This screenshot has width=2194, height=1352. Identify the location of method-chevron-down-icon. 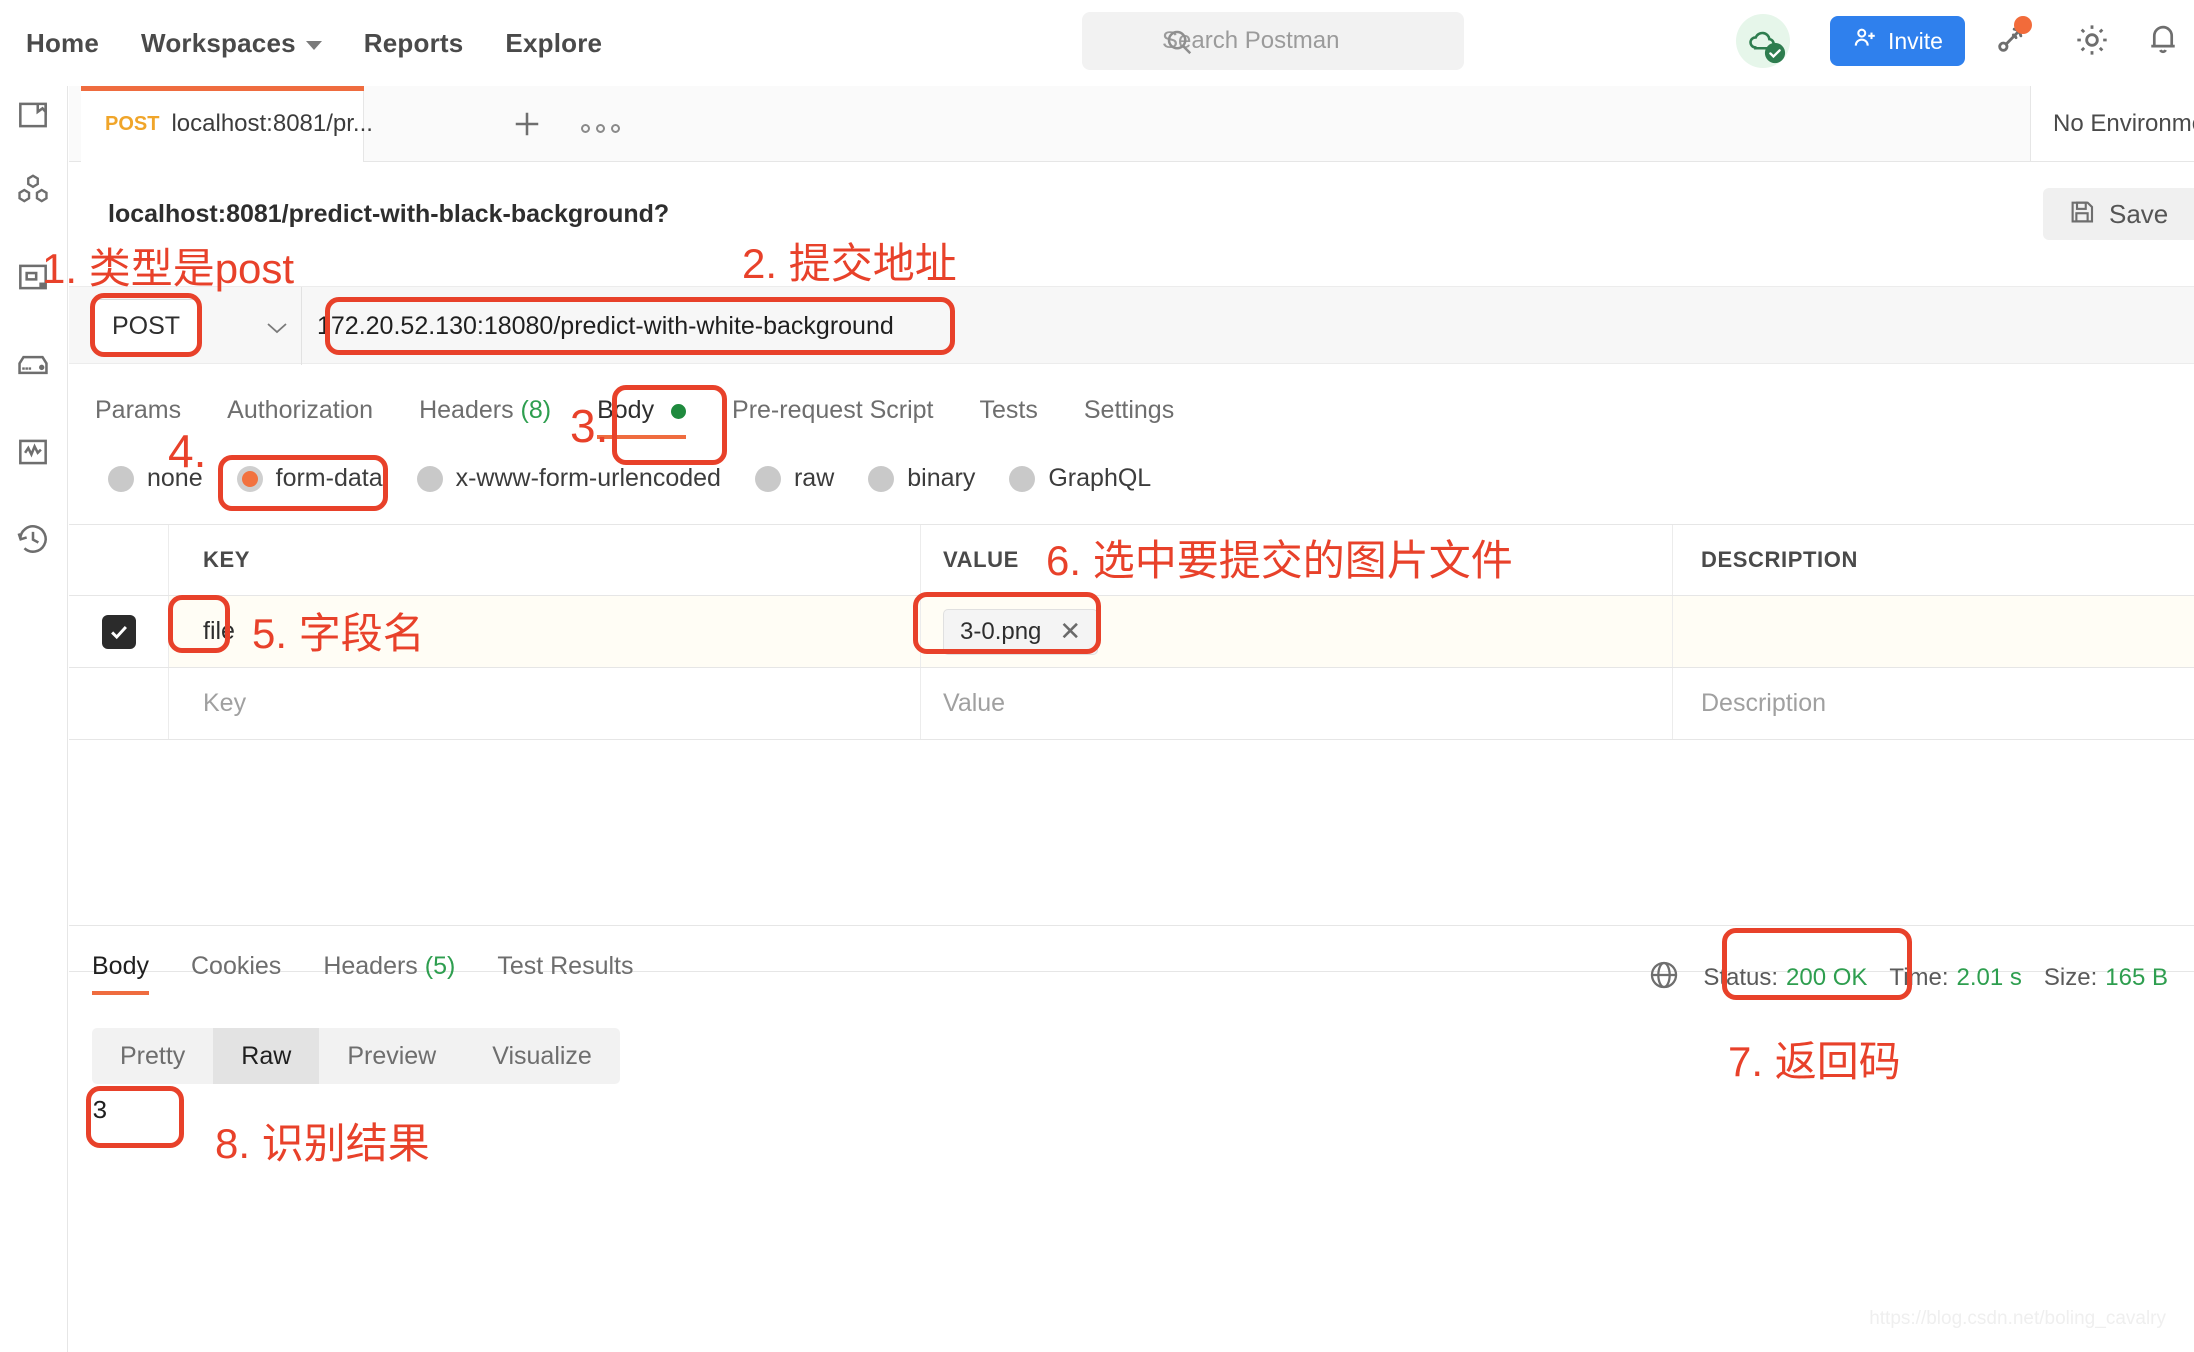
(277, 330).